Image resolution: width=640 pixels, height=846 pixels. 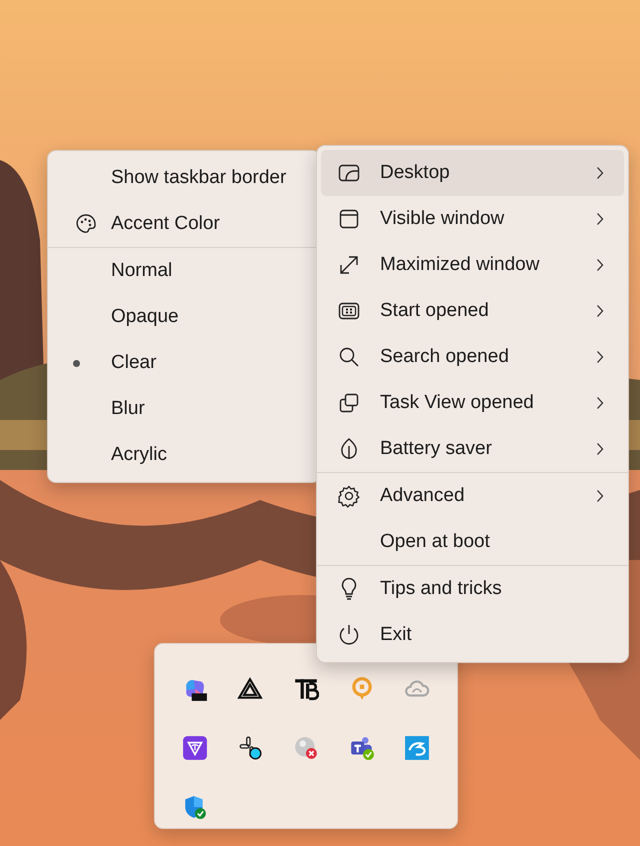 I want to click on menu-item: Search opened, so click(x=472, y=357).